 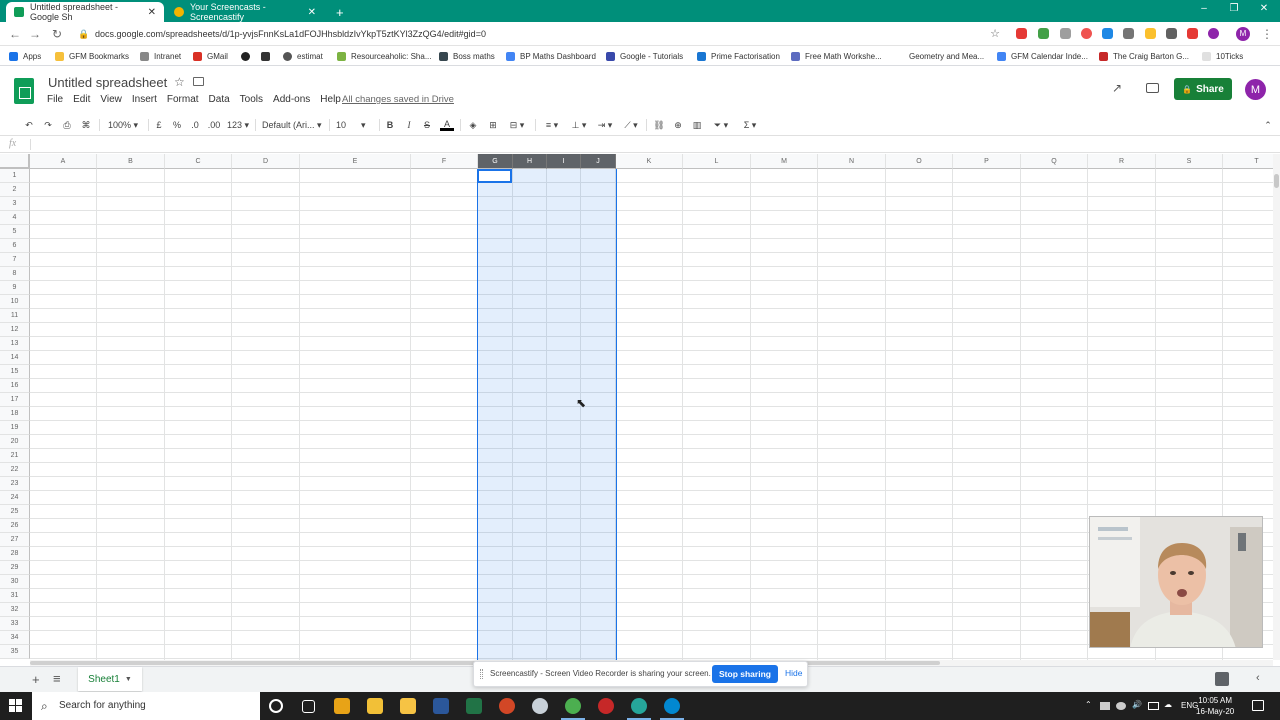 What do you see at coordinates (35, 34) in the screenshot?
I see `forward-icon: →` at bounding box center [35, 34].